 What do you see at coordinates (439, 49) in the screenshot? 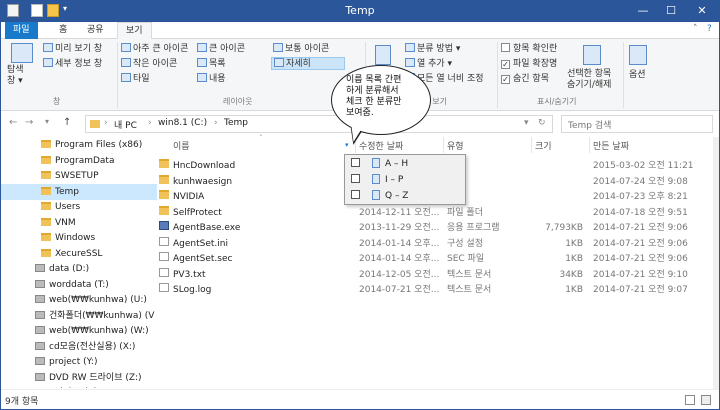
I see `sort-label: 분류 방법 ▾` at bounding box center [439, 49].